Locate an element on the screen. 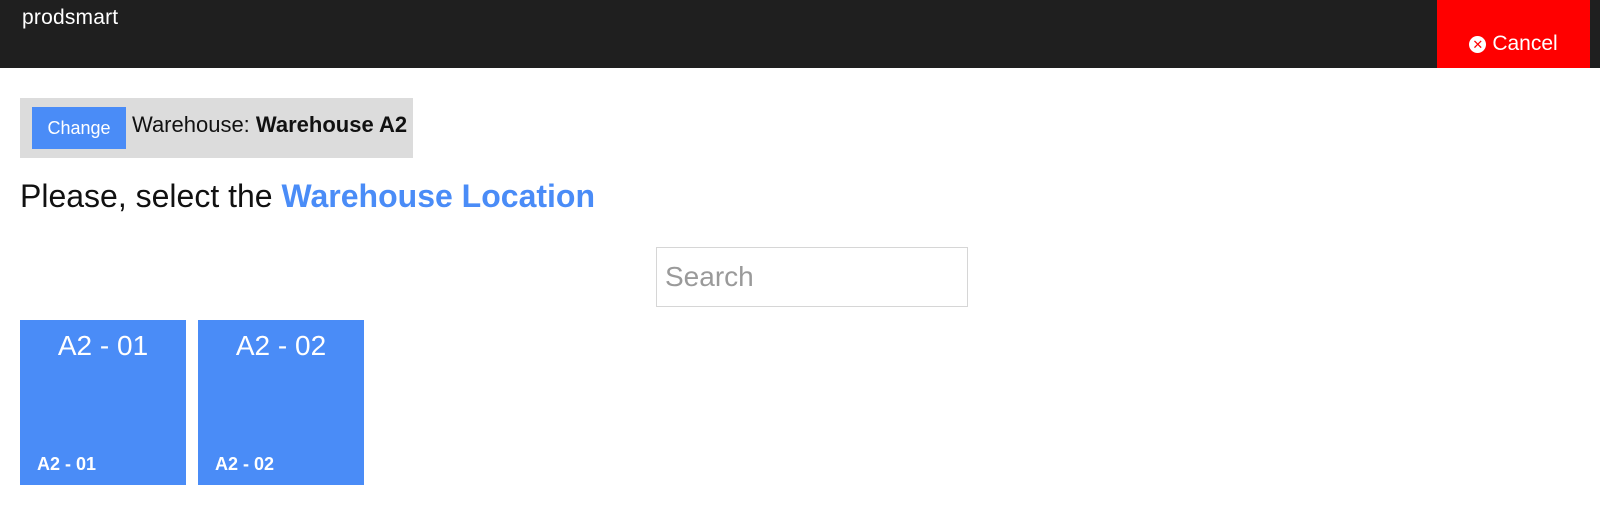  search-input is located at coordinates (812, 277).